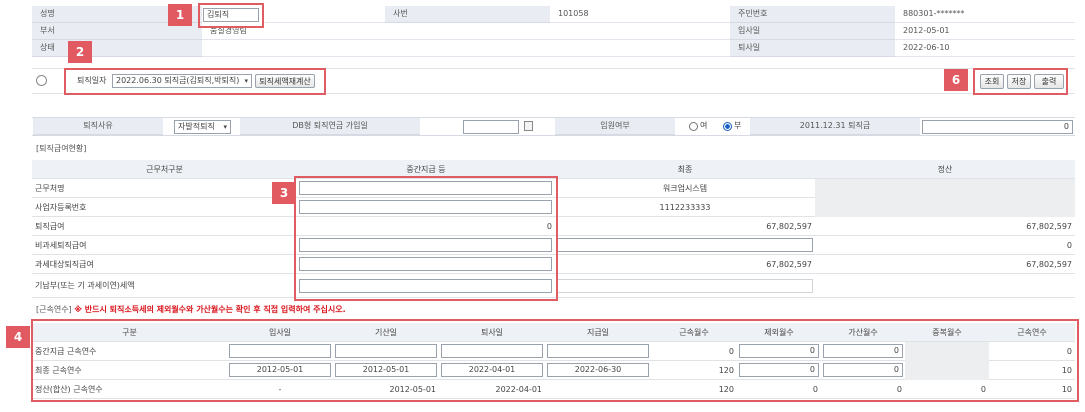 The height and width of the screenshot is (412, 1085). Describe the element at coordinates (284, 193) in the screenshot. I see `annotation-badge-3: 3` at that location.